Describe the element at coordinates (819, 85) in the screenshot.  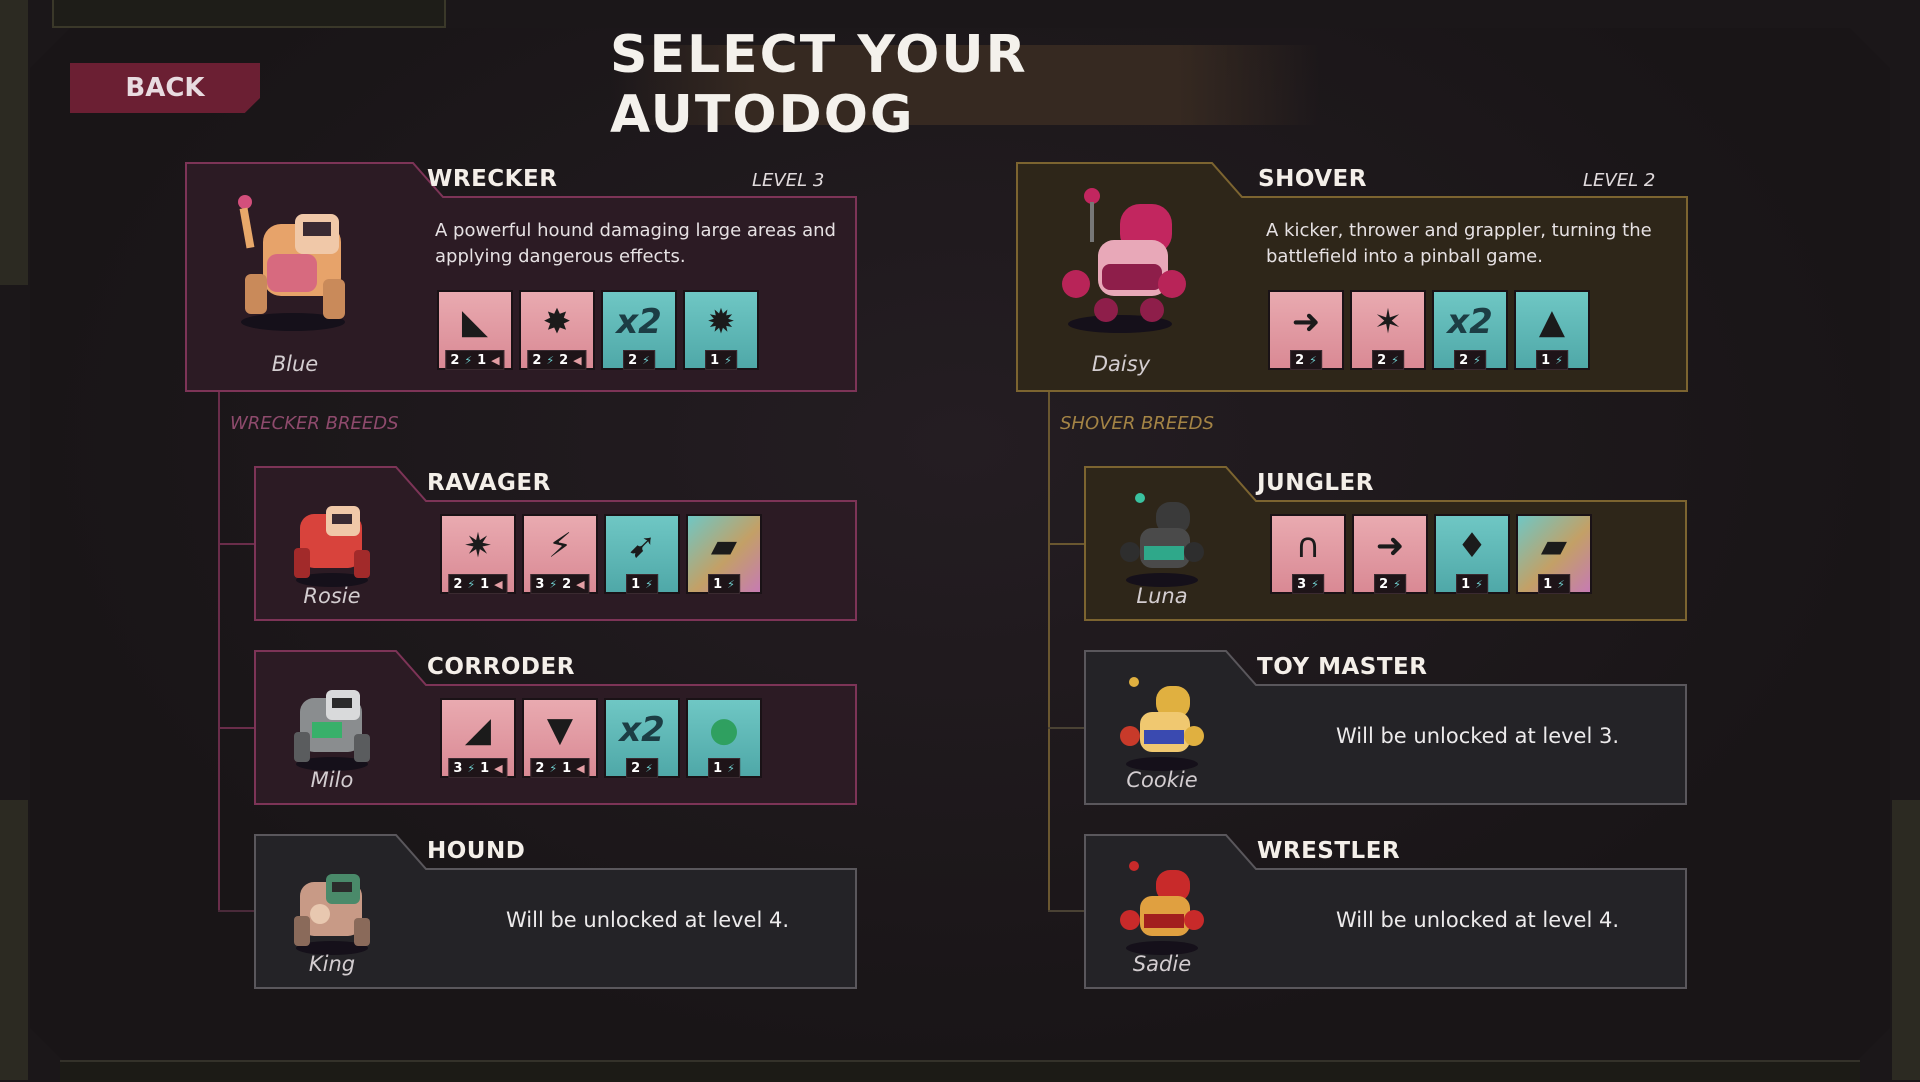
I see `page-title: SELECT YOUR AUTODOG` at that location.